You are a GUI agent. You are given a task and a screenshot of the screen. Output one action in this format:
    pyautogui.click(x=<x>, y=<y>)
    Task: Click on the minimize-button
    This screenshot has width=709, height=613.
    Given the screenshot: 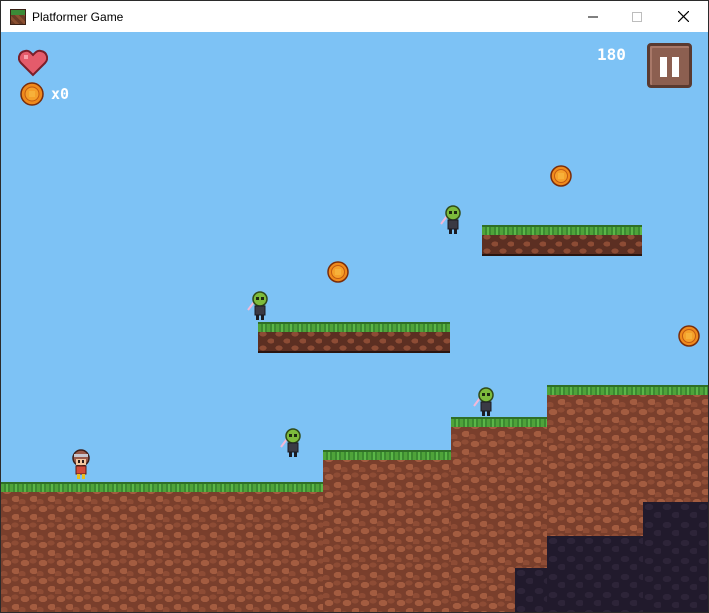 What is the action you would take?
    pyautogui.click(x=593, y=16)
    